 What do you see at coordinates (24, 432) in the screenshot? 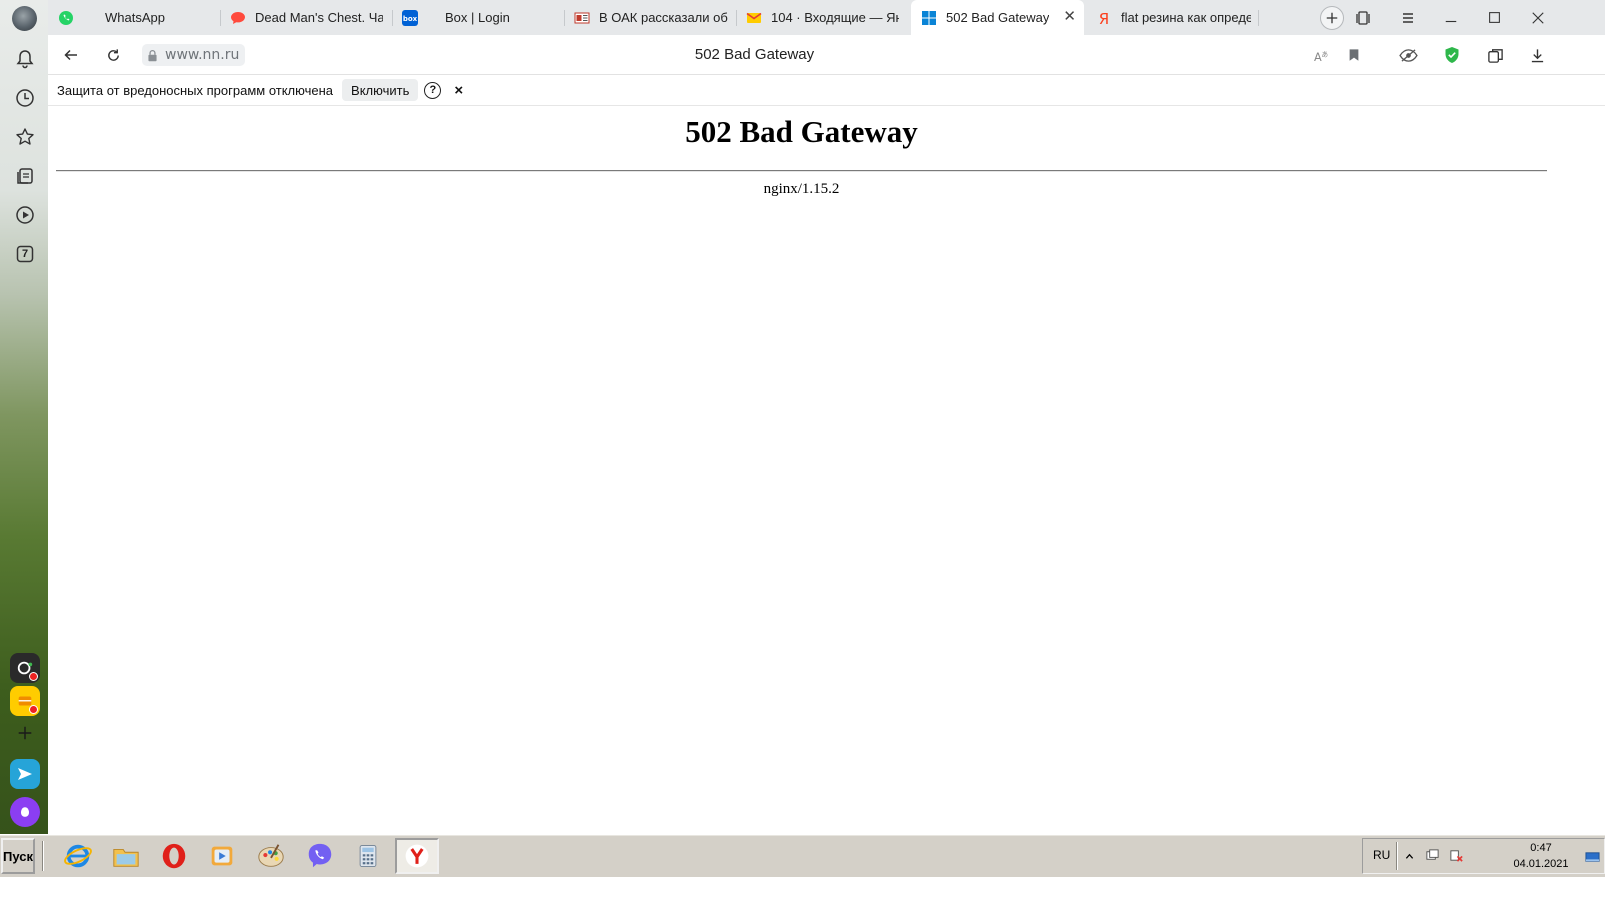
I see `browser-sidebar: 7` at bounding box center [24, 432].